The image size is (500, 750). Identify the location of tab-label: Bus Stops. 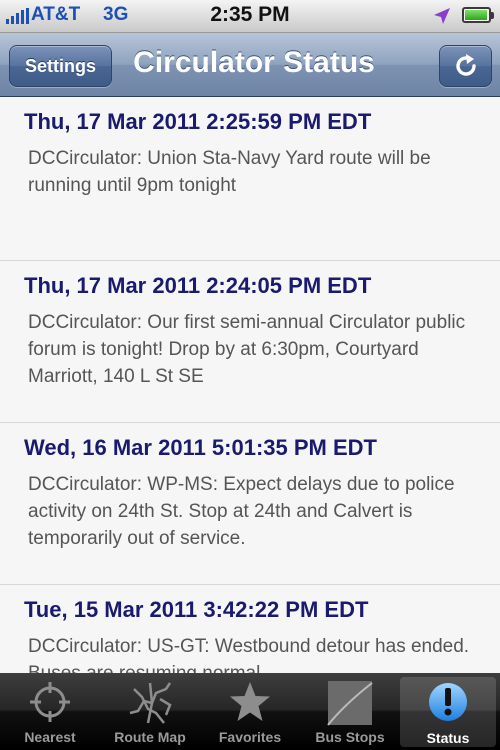
(350, 737).